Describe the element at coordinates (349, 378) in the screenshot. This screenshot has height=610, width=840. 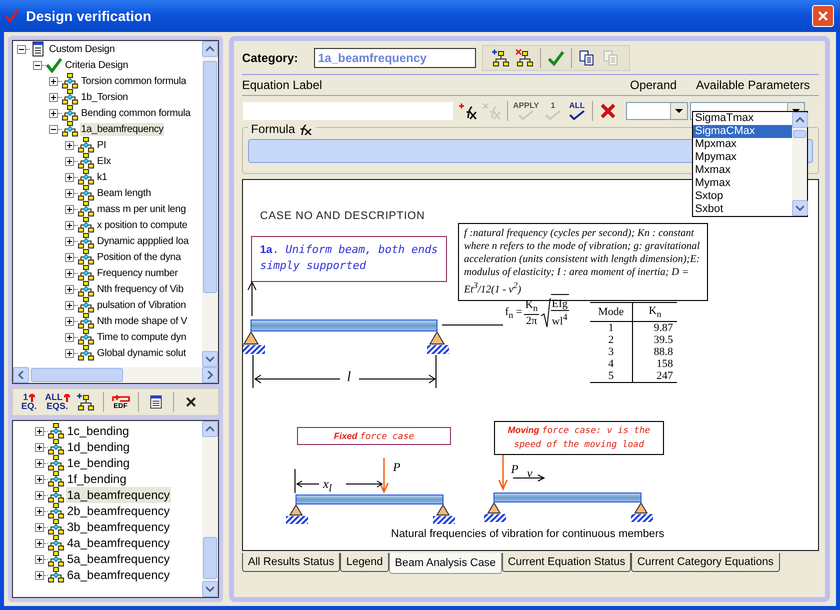
I see `span-label: l` at that location.